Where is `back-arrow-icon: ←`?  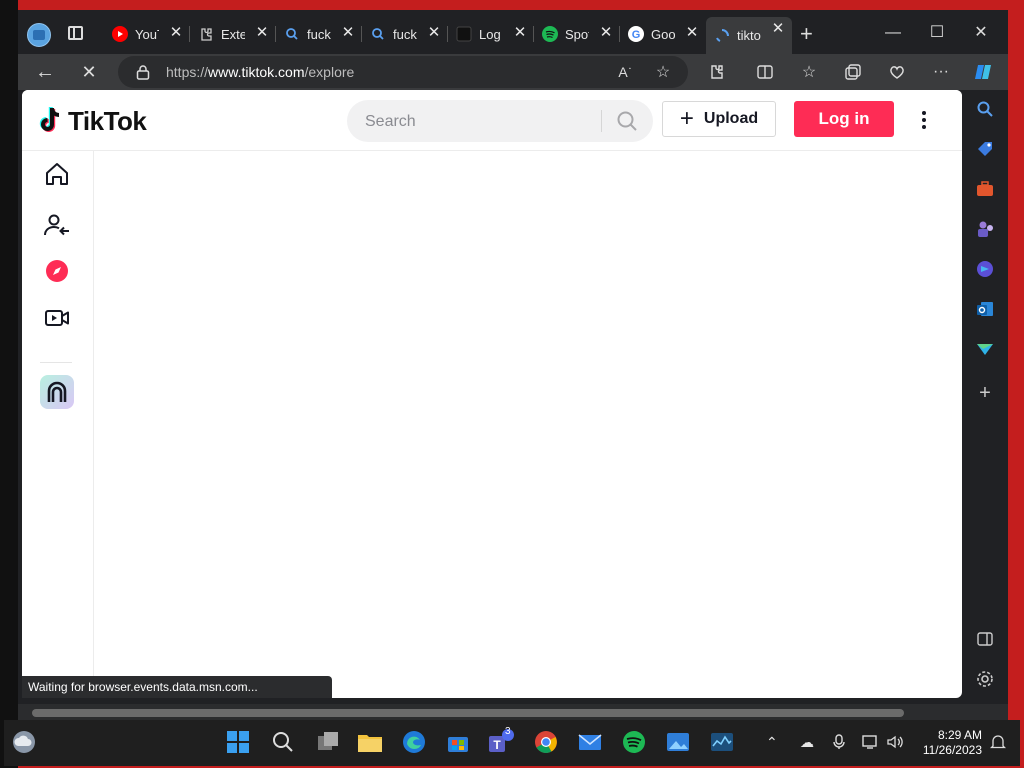
back-arrow-icon: ← is located at coordinates (45, 72).